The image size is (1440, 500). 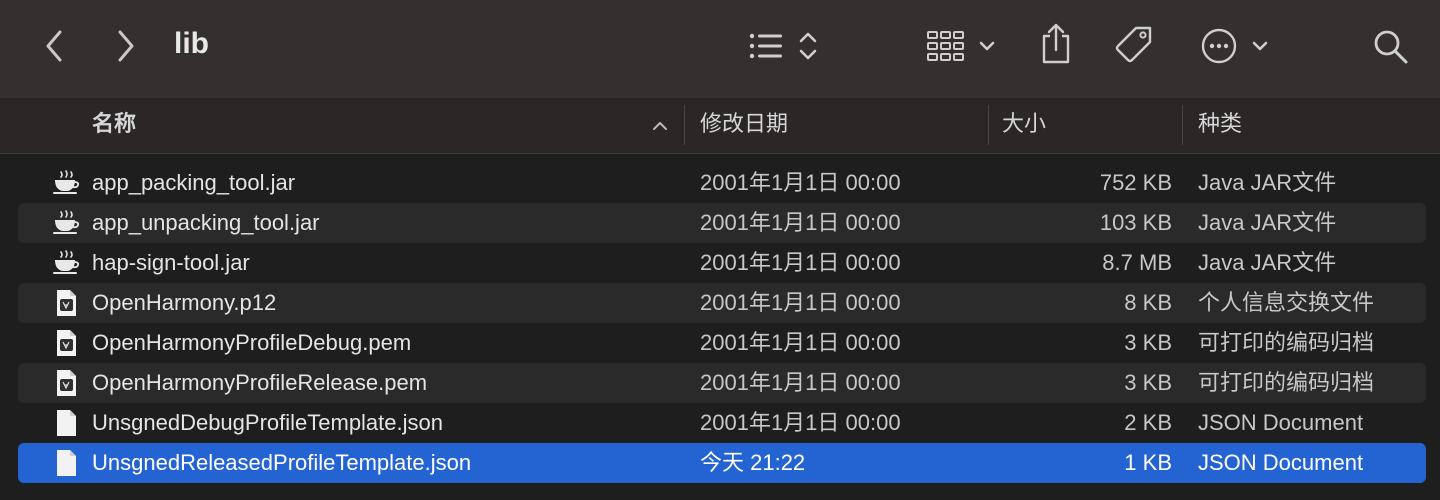 What do you see at coordinates (1148, 462) in the screenshot?
I see `file-size: 1 KB` at bounding box center [1148, 462].